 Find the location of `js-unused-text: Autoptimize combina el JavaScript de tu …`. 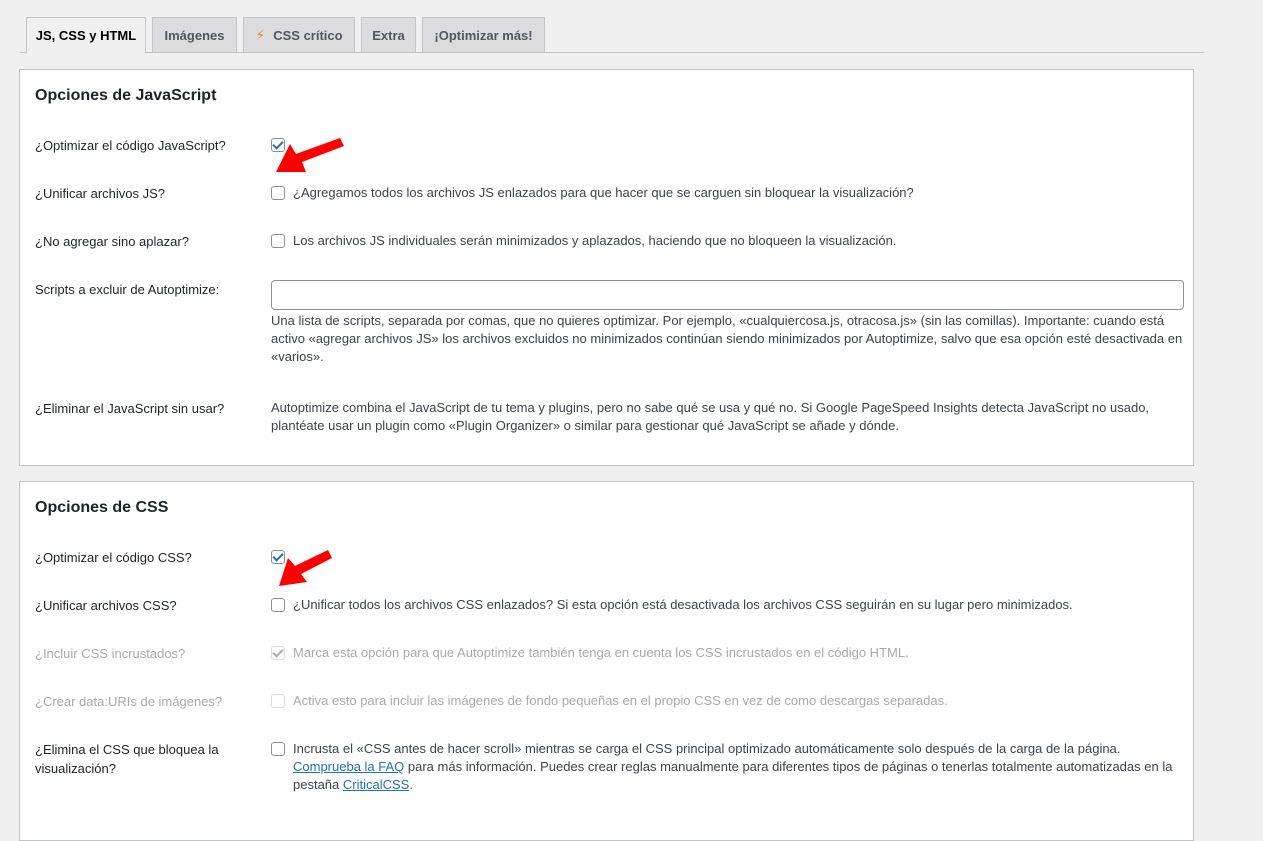

js-unused-text: Autoptimize combina el JavaScript de tu … is located at coordinates (710, 416).